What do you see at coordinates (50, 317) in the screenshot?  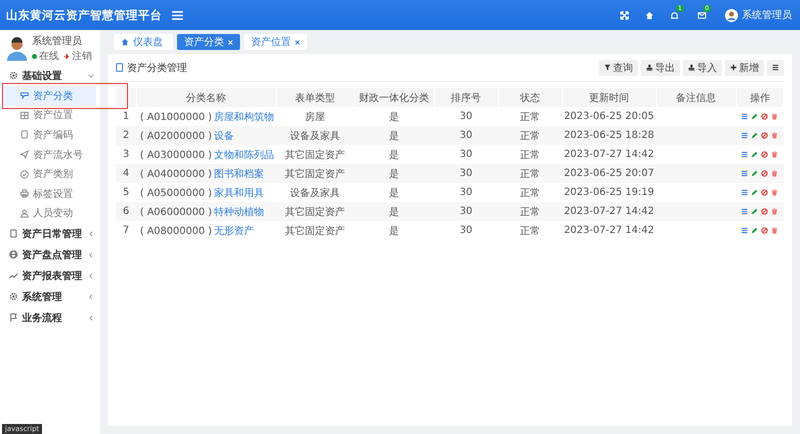 I see `menu-group: 业务流程` at bounding box center [50, 317].